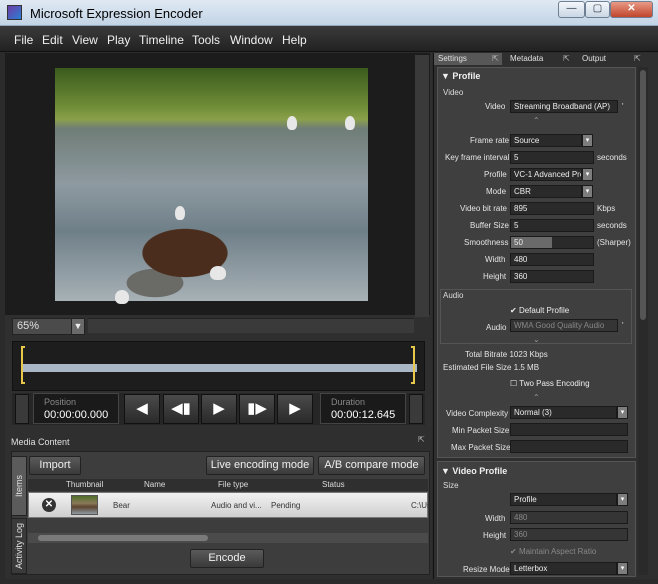  Describe the element at coordinates (413, 365) in the screenshot. I see `timeline-out-marker` at that location.